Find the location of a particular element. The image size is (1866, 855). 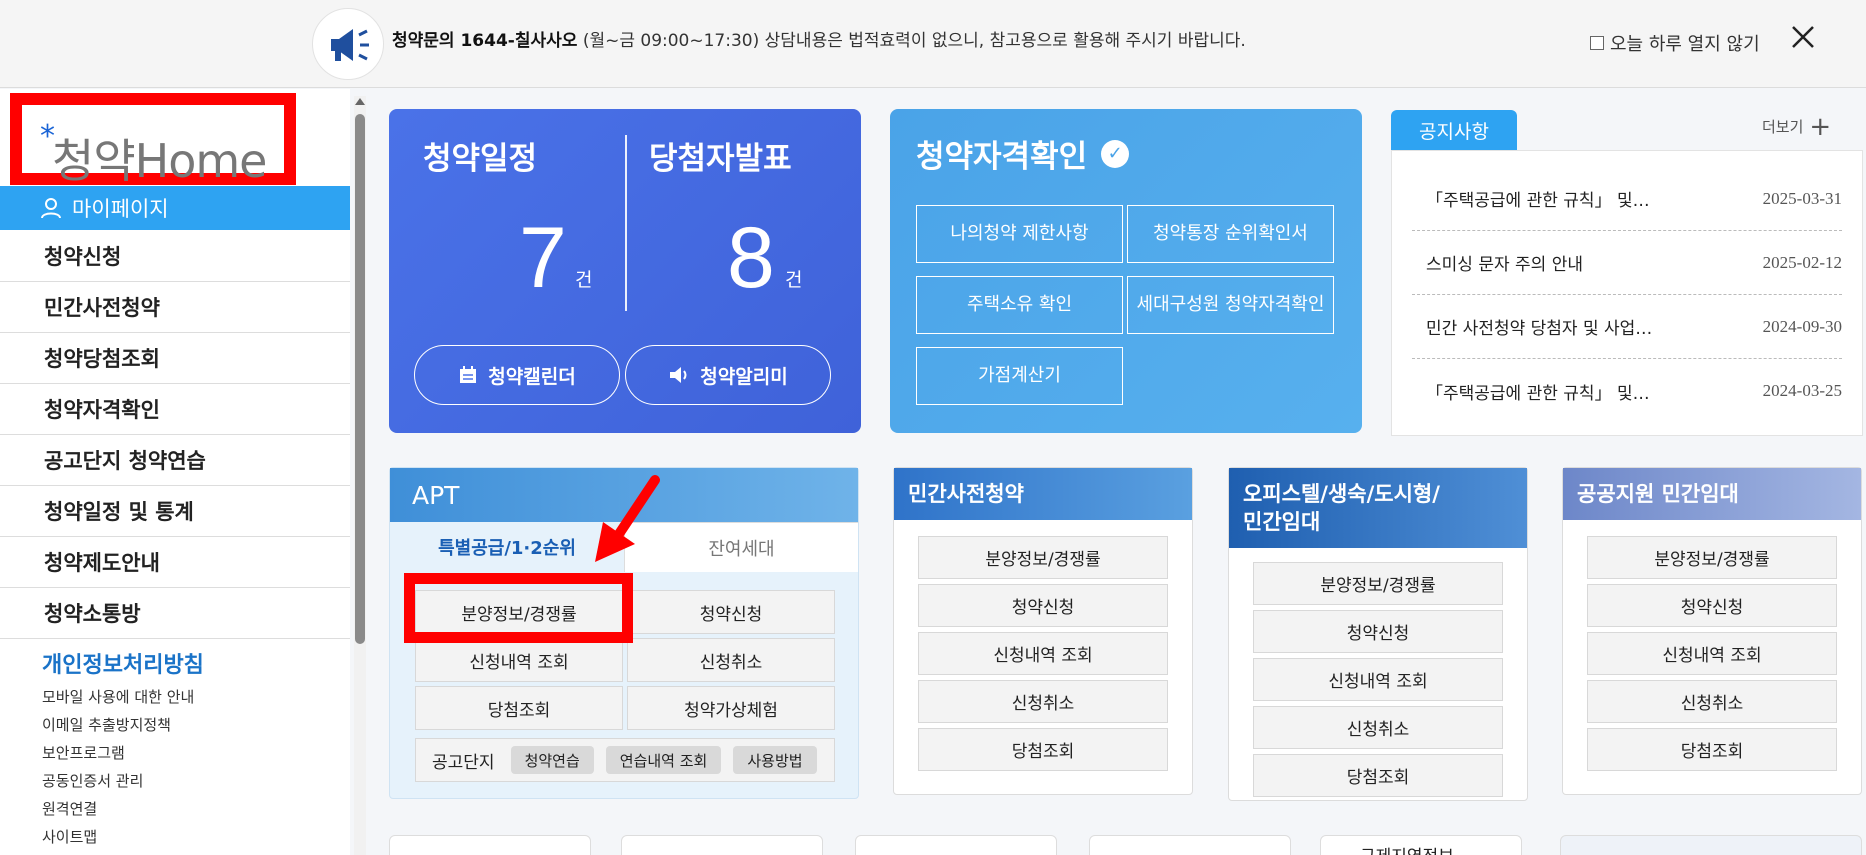

notice-item: 「주택공급에 관한 규칙」 및… 2024-03-25 is located at coordinates (1627, 391).